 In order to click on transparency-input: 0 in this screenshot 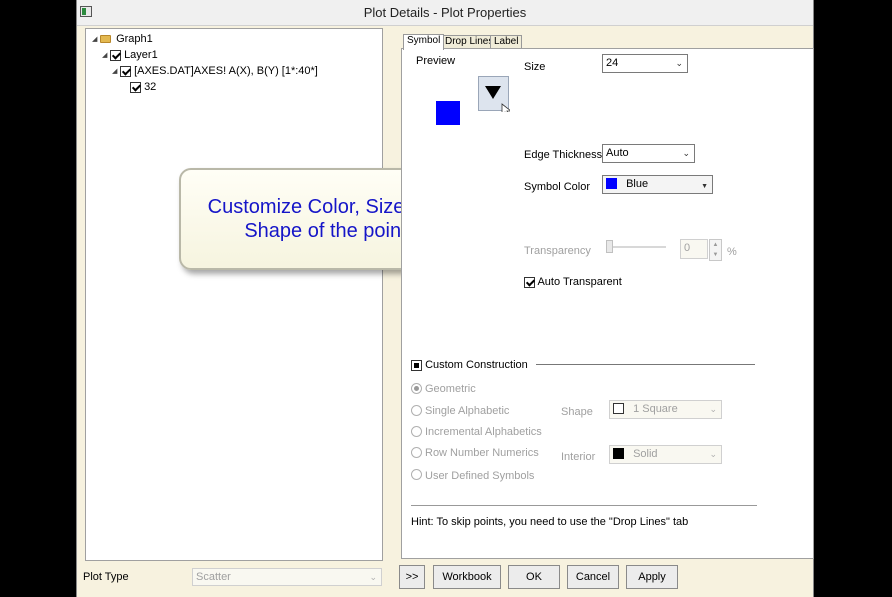, I will do `click(694, 249)`.